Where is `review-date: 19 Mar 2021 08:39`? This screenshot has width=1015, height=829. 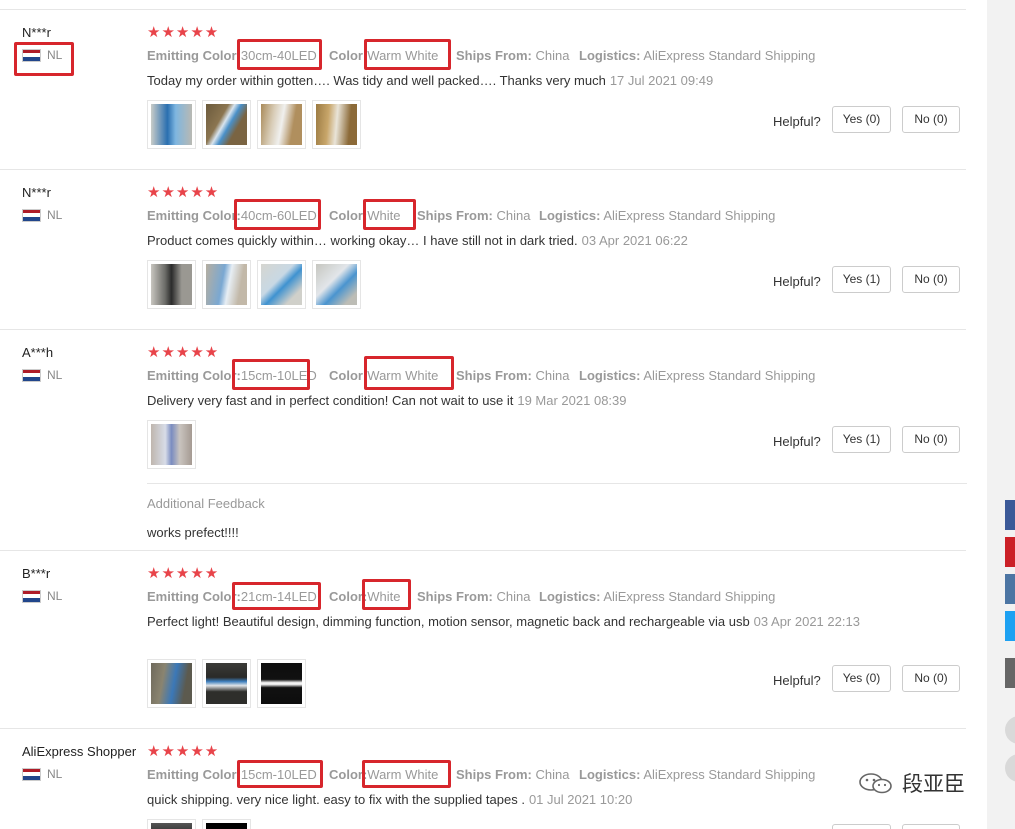
review-date: 19 Mar 2021 08:39 is located at coordinates (572, 400).